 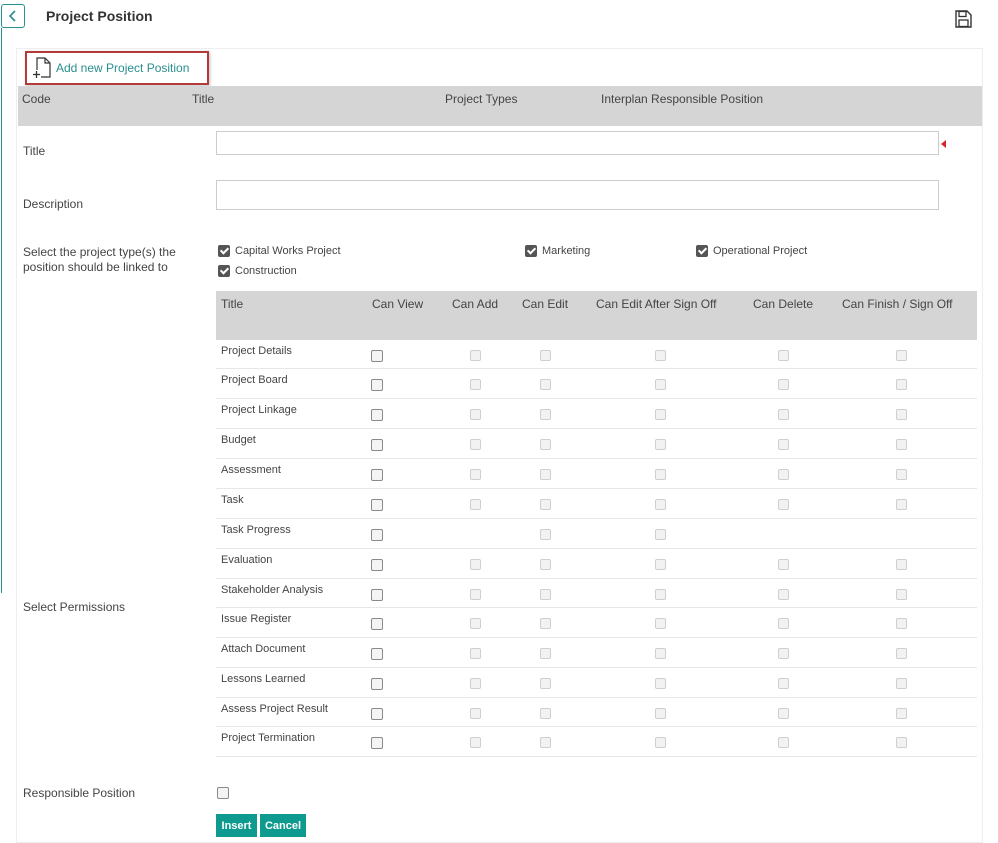 What do you see at coordinates (257, 271) in the screenshot?
I see `project-type-construction: Construction` at bounding box center [257, 271].